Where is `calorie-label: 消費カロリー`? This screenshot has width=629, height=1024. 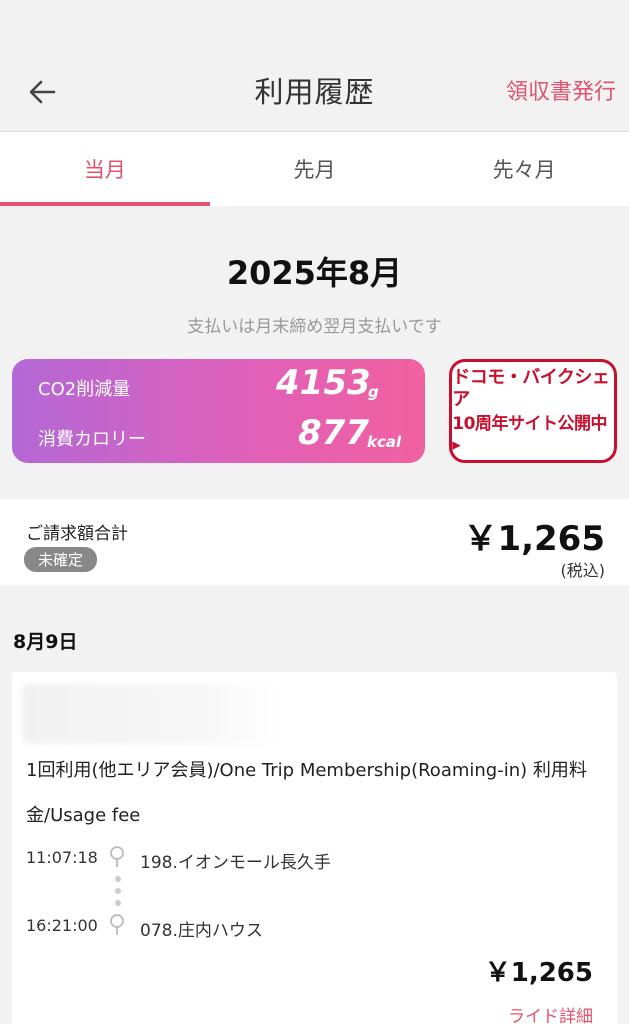
calorie-label: 消費カロリー is located at coordinates (92, 439).